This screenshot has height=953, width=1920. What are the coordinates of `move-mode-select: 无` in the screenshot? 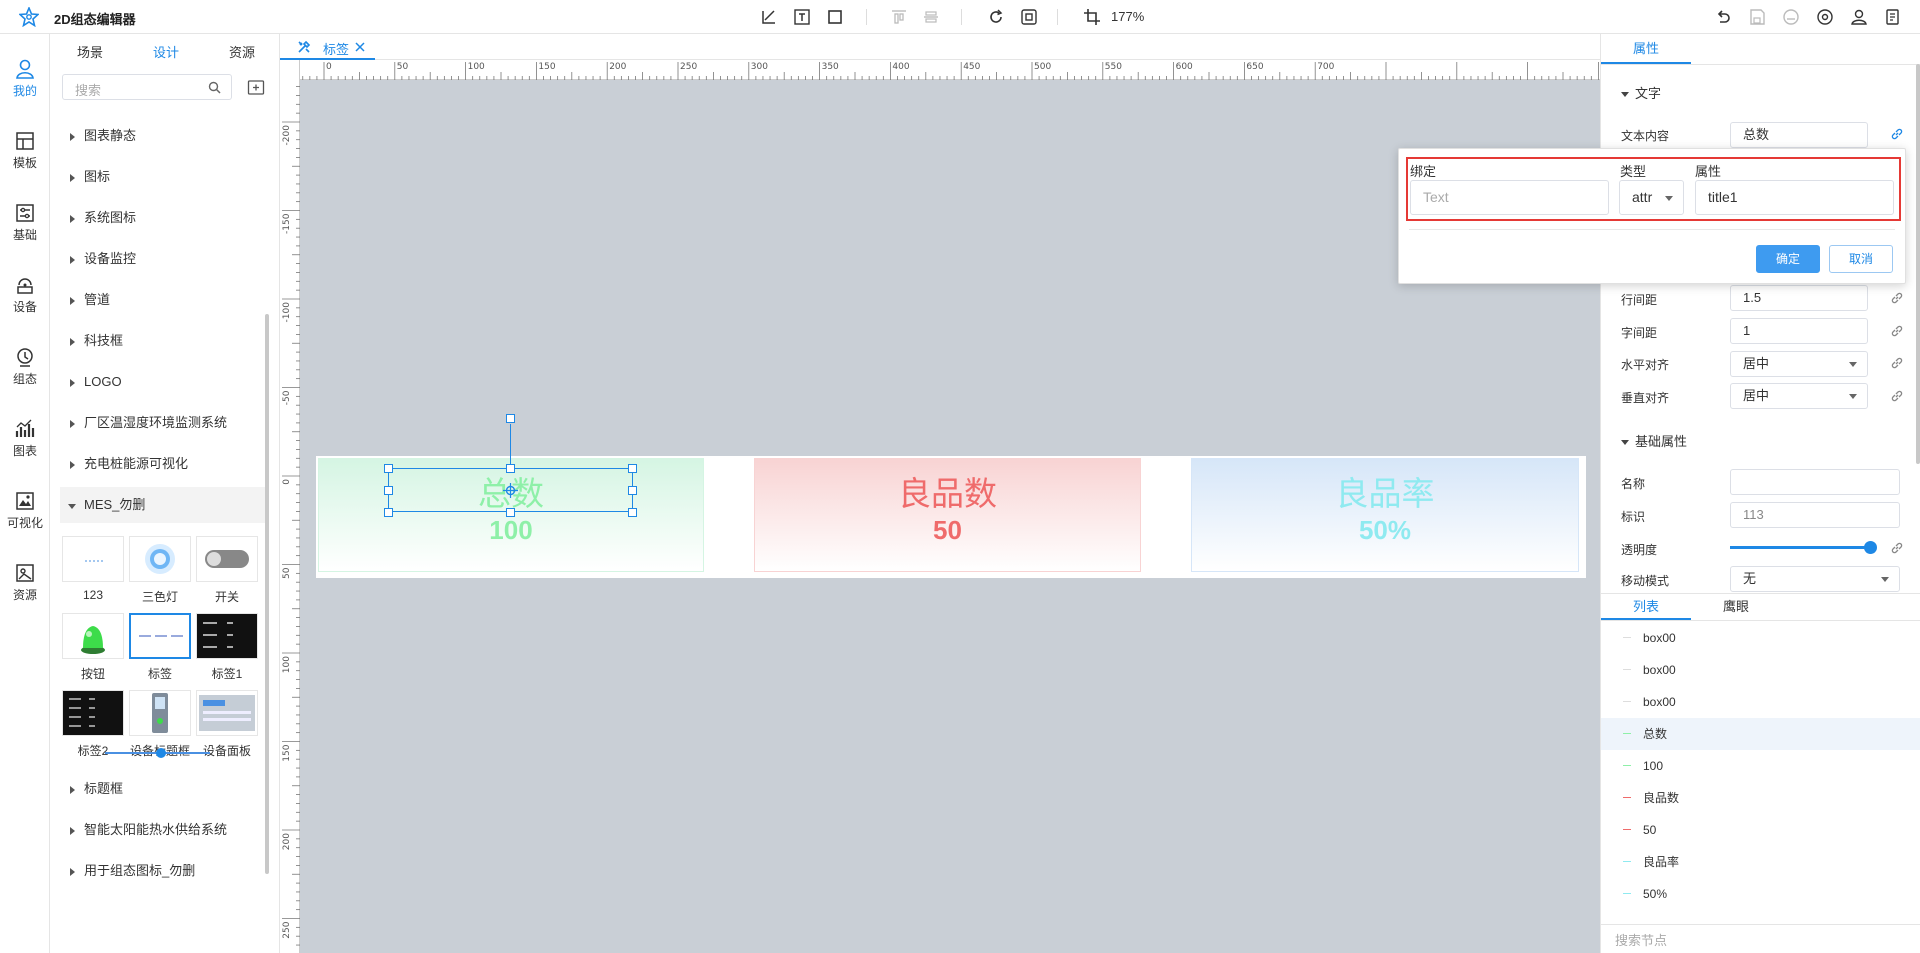 It's located at (1815, 579).